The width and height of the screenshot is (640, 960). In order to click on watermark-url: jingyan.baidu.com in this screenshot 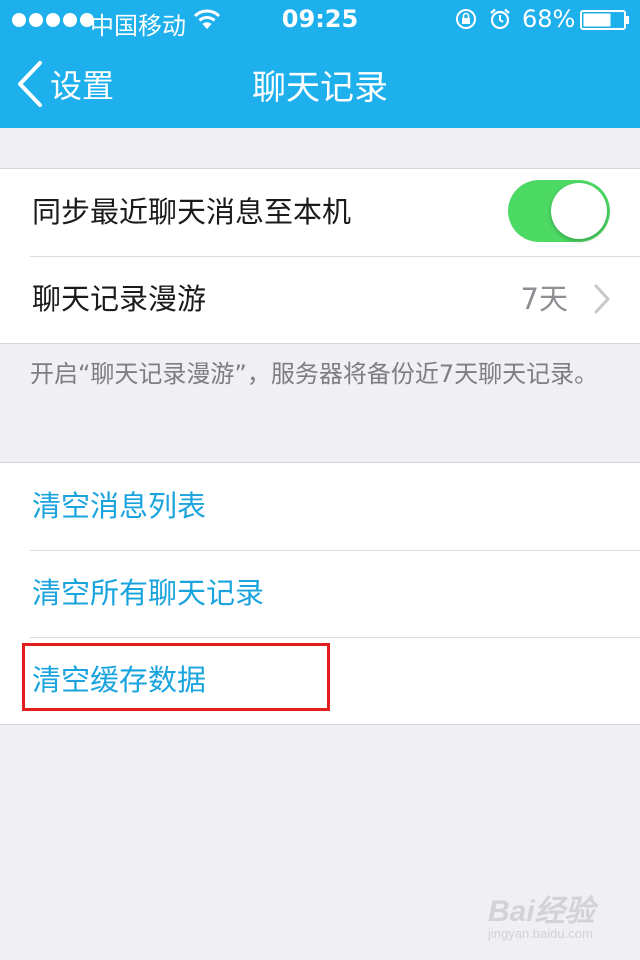, I will do `click(540, 933)`.